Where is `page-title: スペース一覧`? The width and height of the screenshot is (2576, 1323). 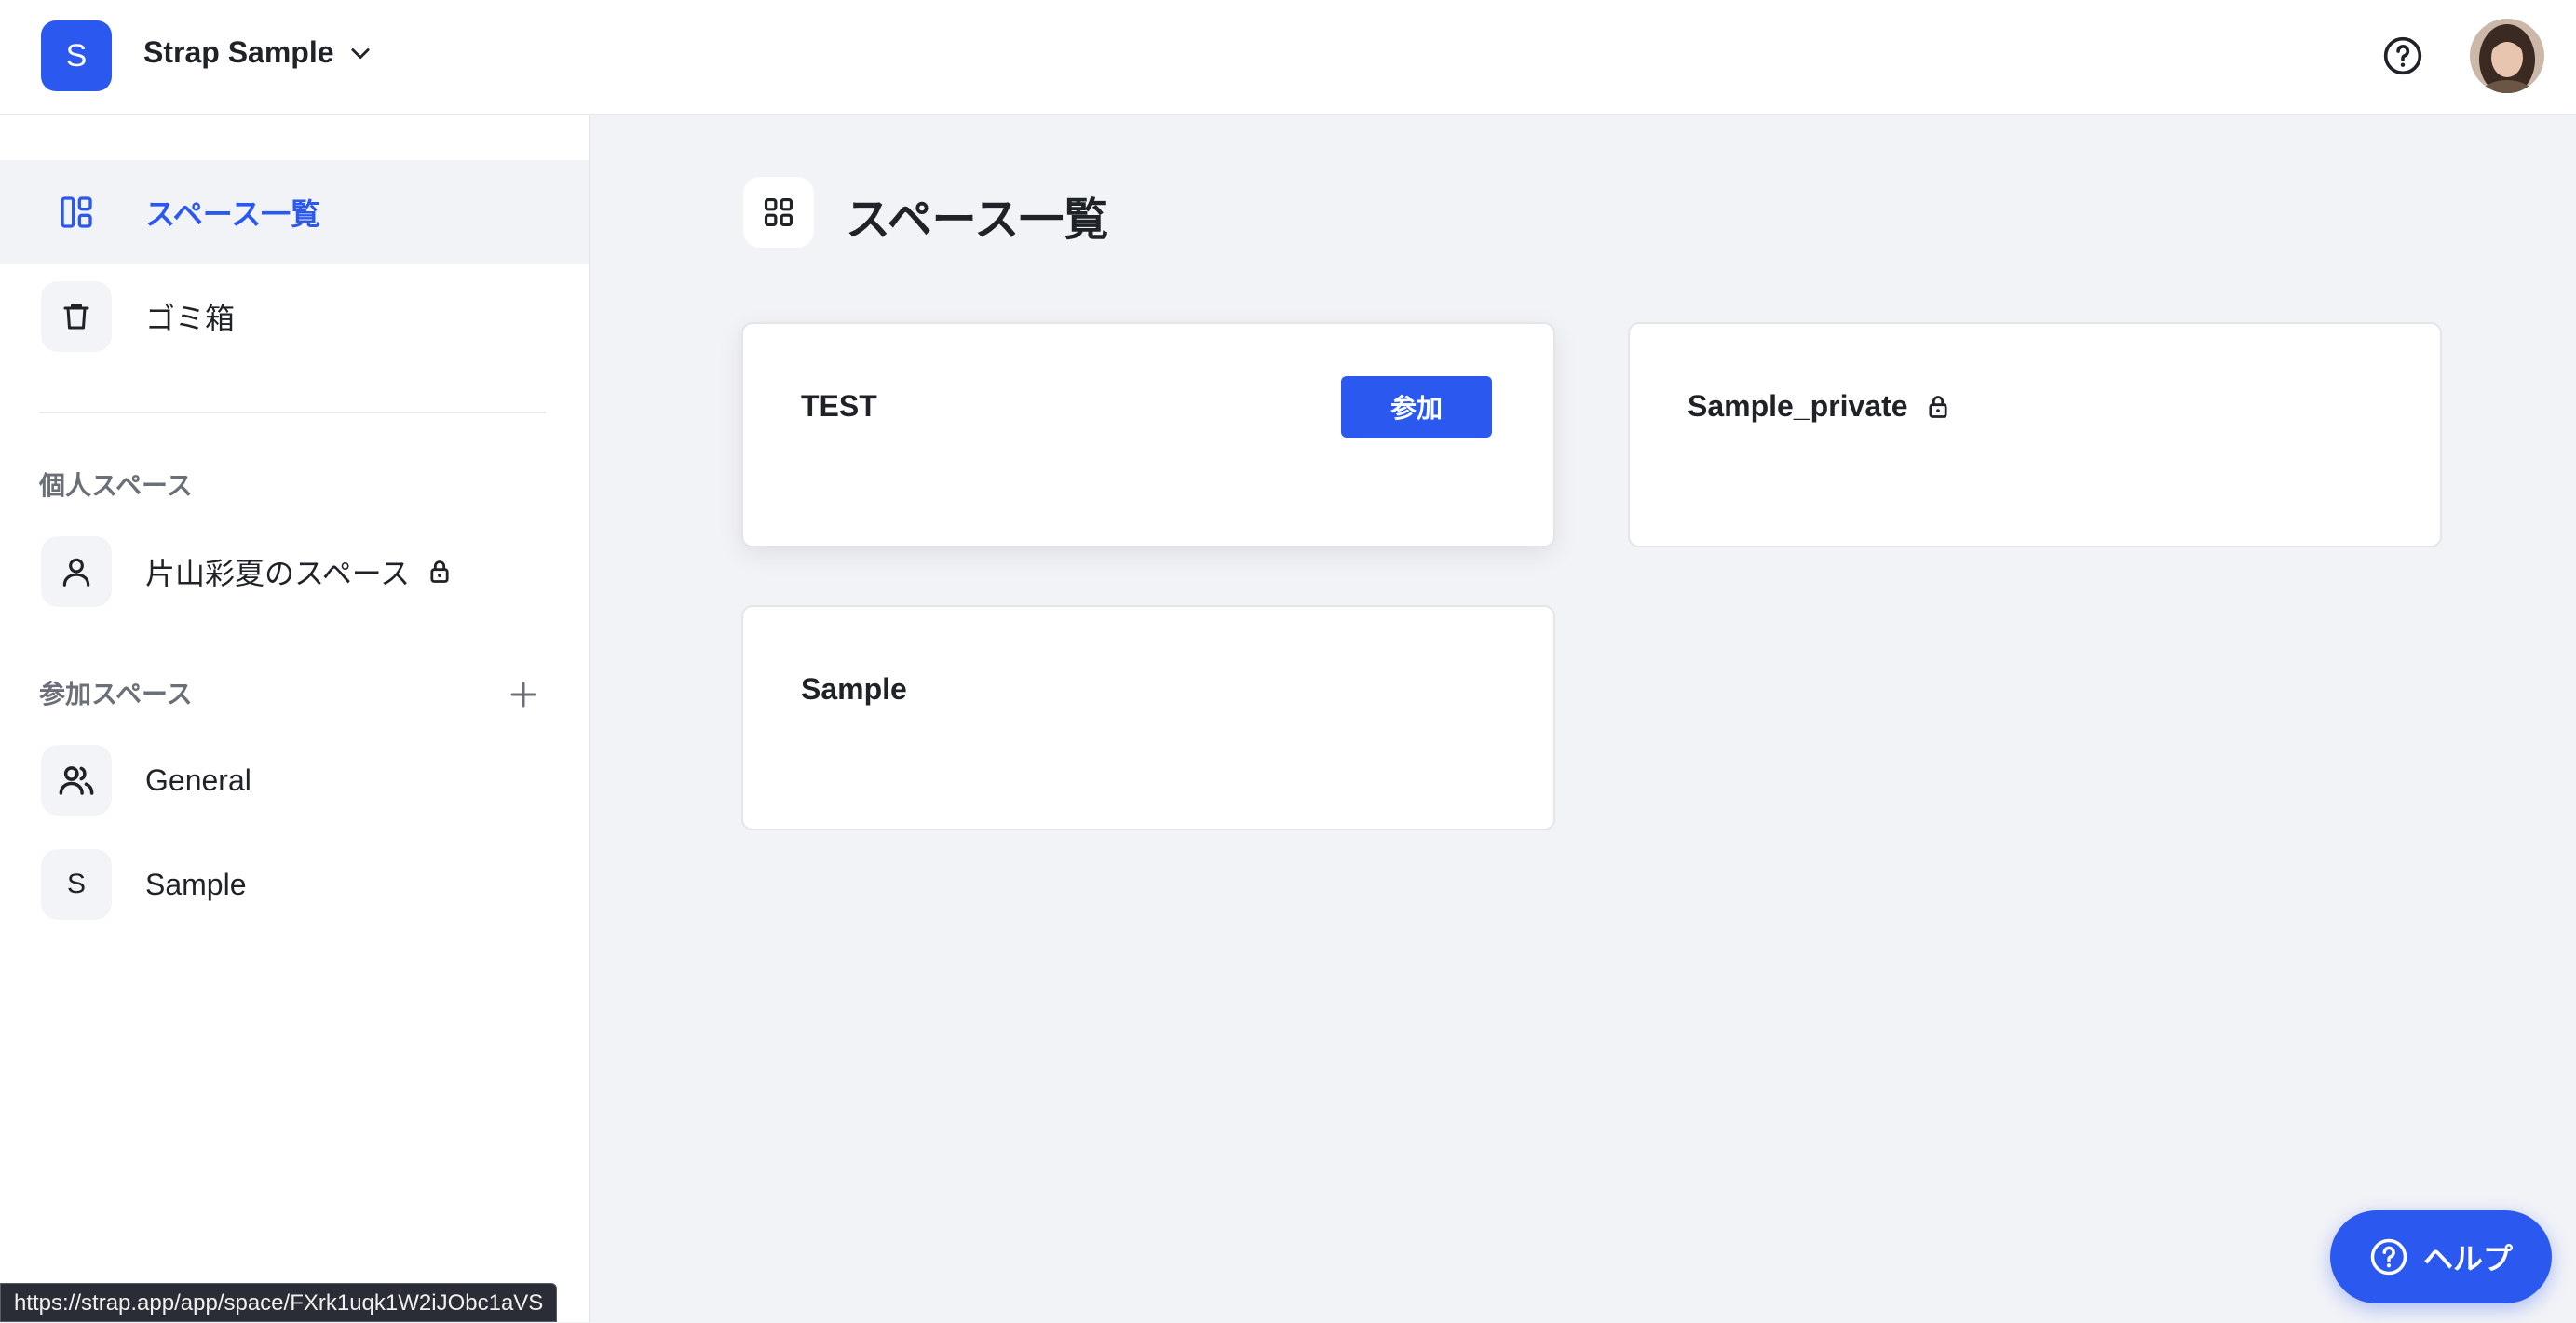
page-title: スペース一覧 is located at coordinates (977, 220).